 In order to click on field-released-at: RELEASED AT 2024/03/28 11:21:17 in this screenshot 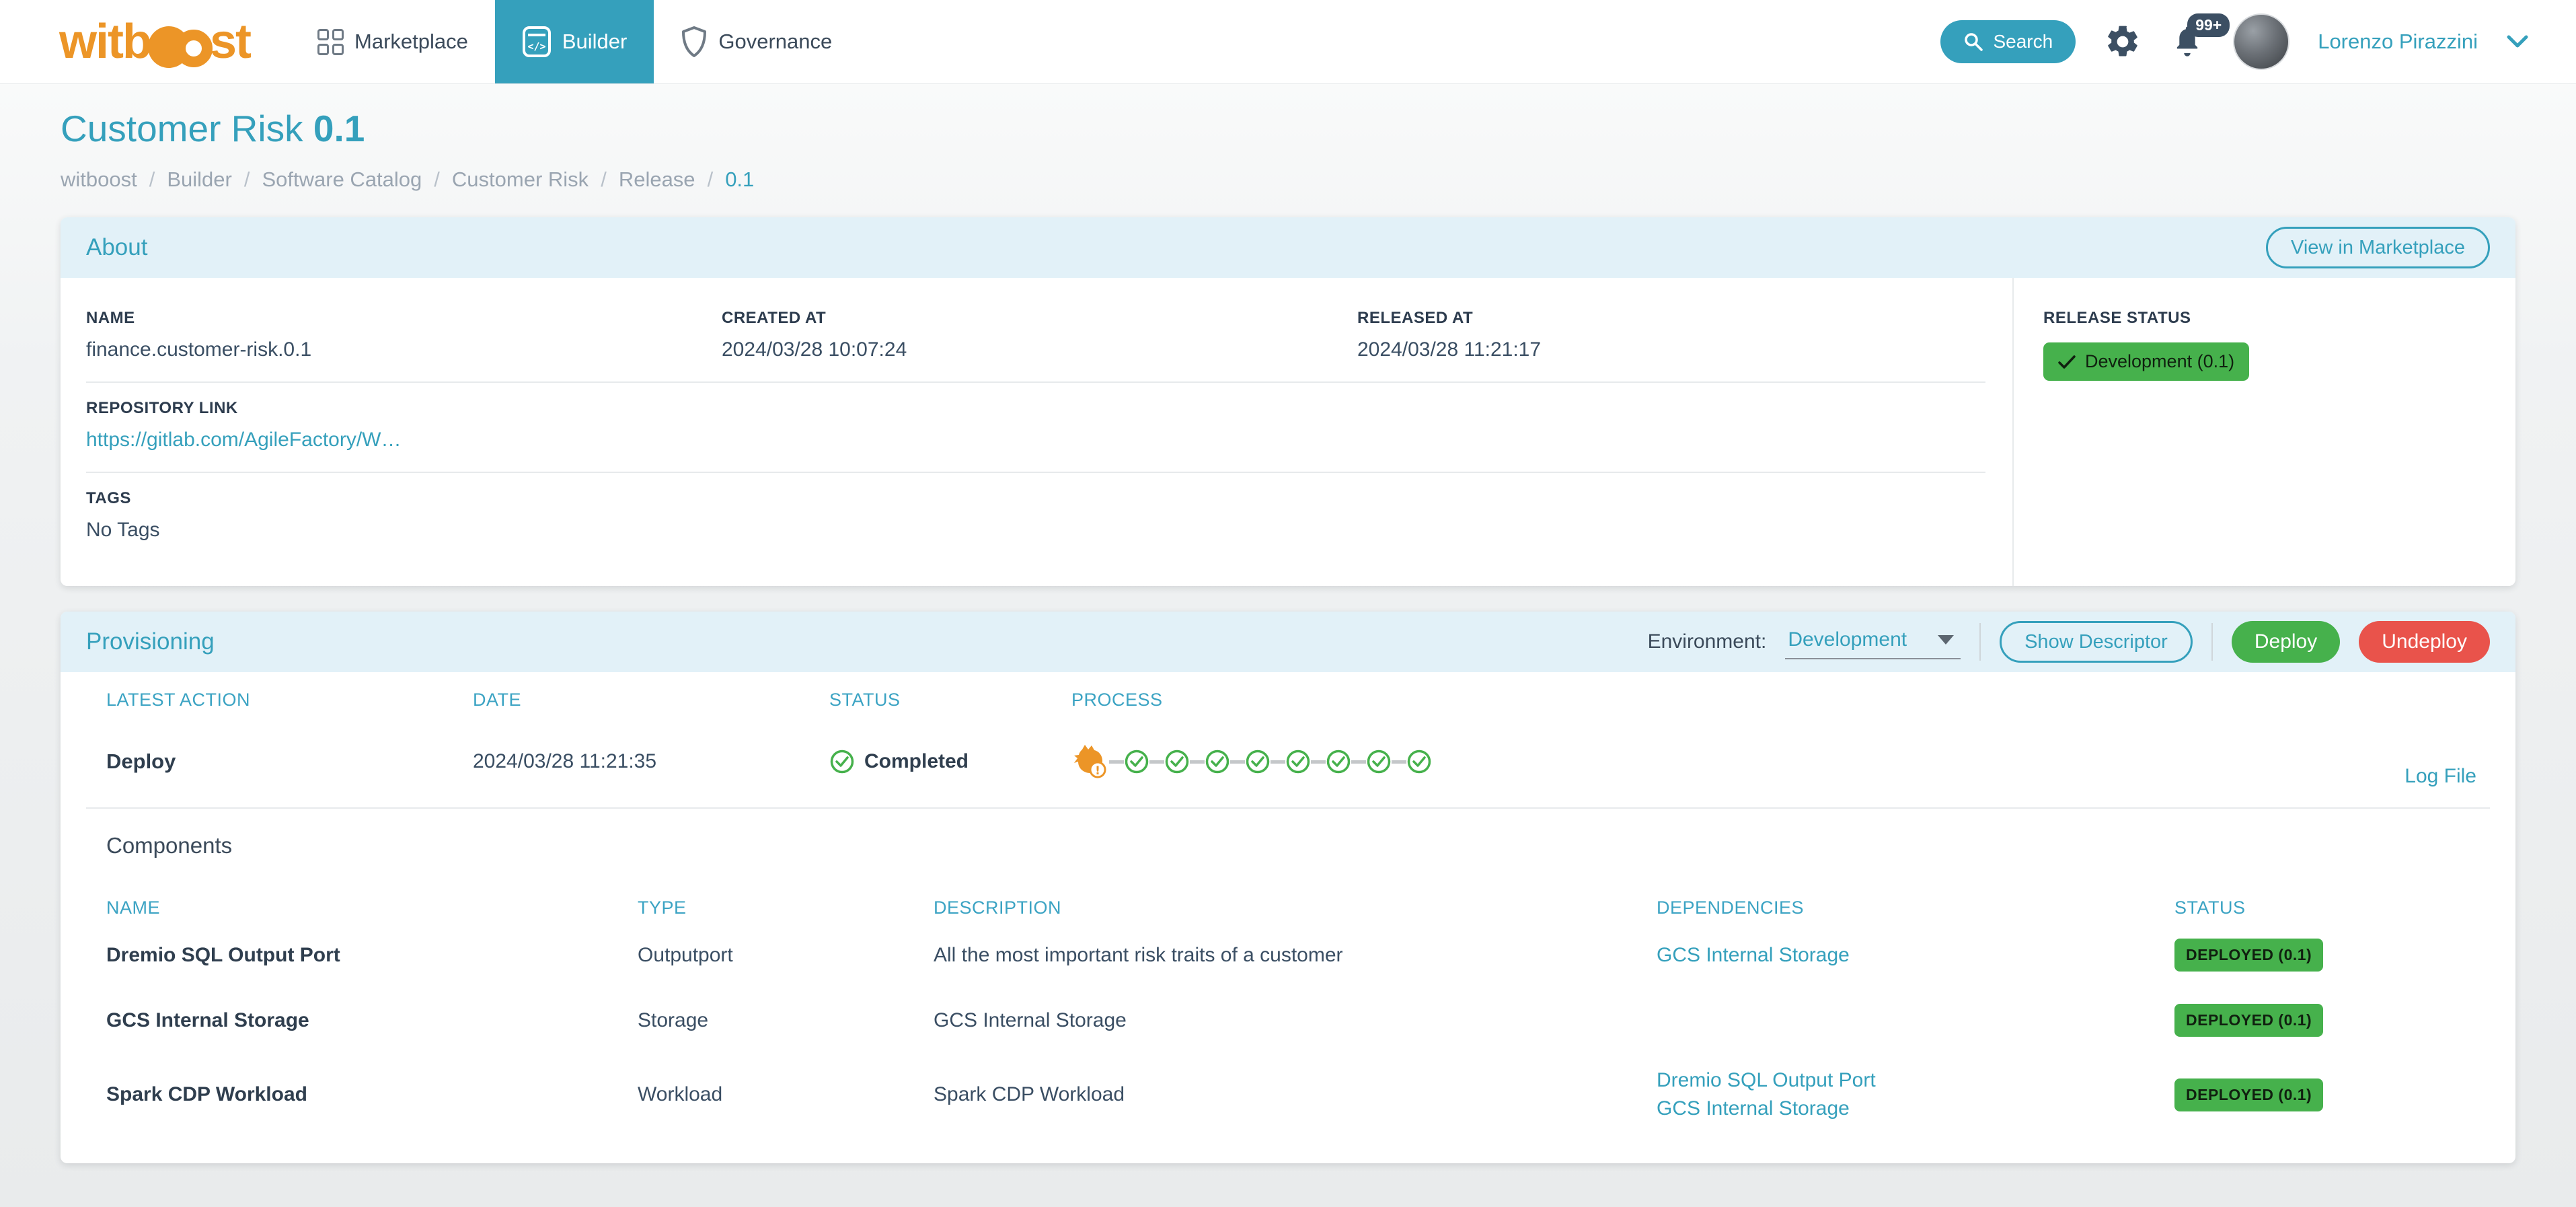, I will do `click(1449, 335)`.